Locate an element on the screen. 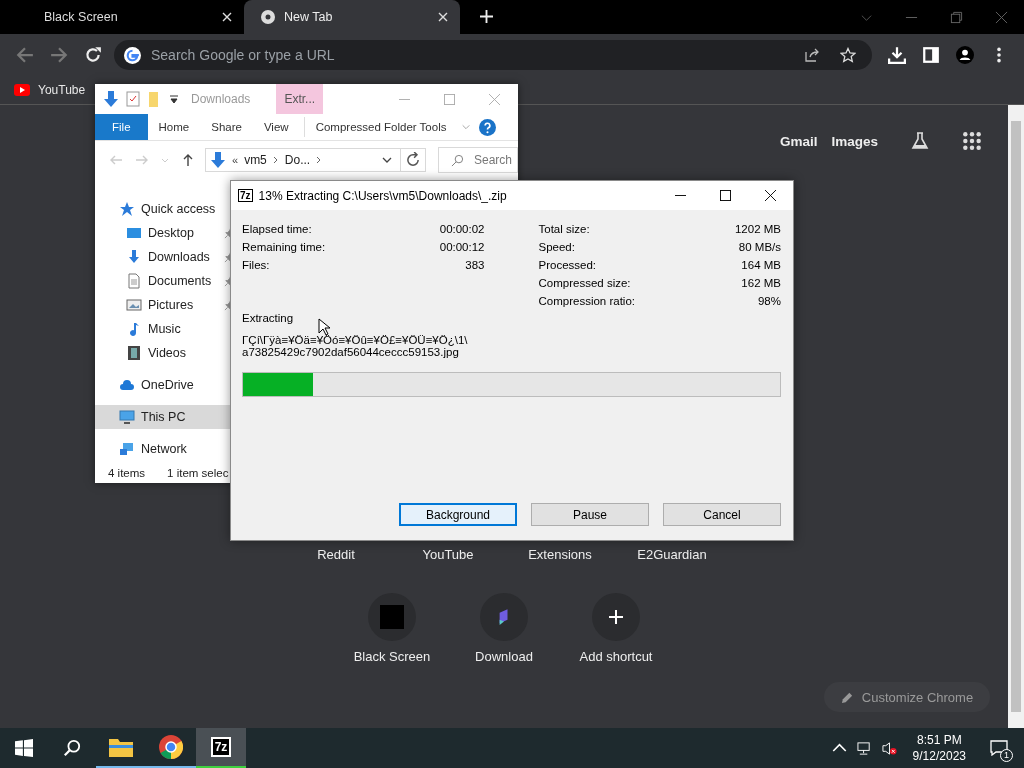 This screenshot has width=1024, height=768. nav-item: Videos is located at coordinates (165, 353).